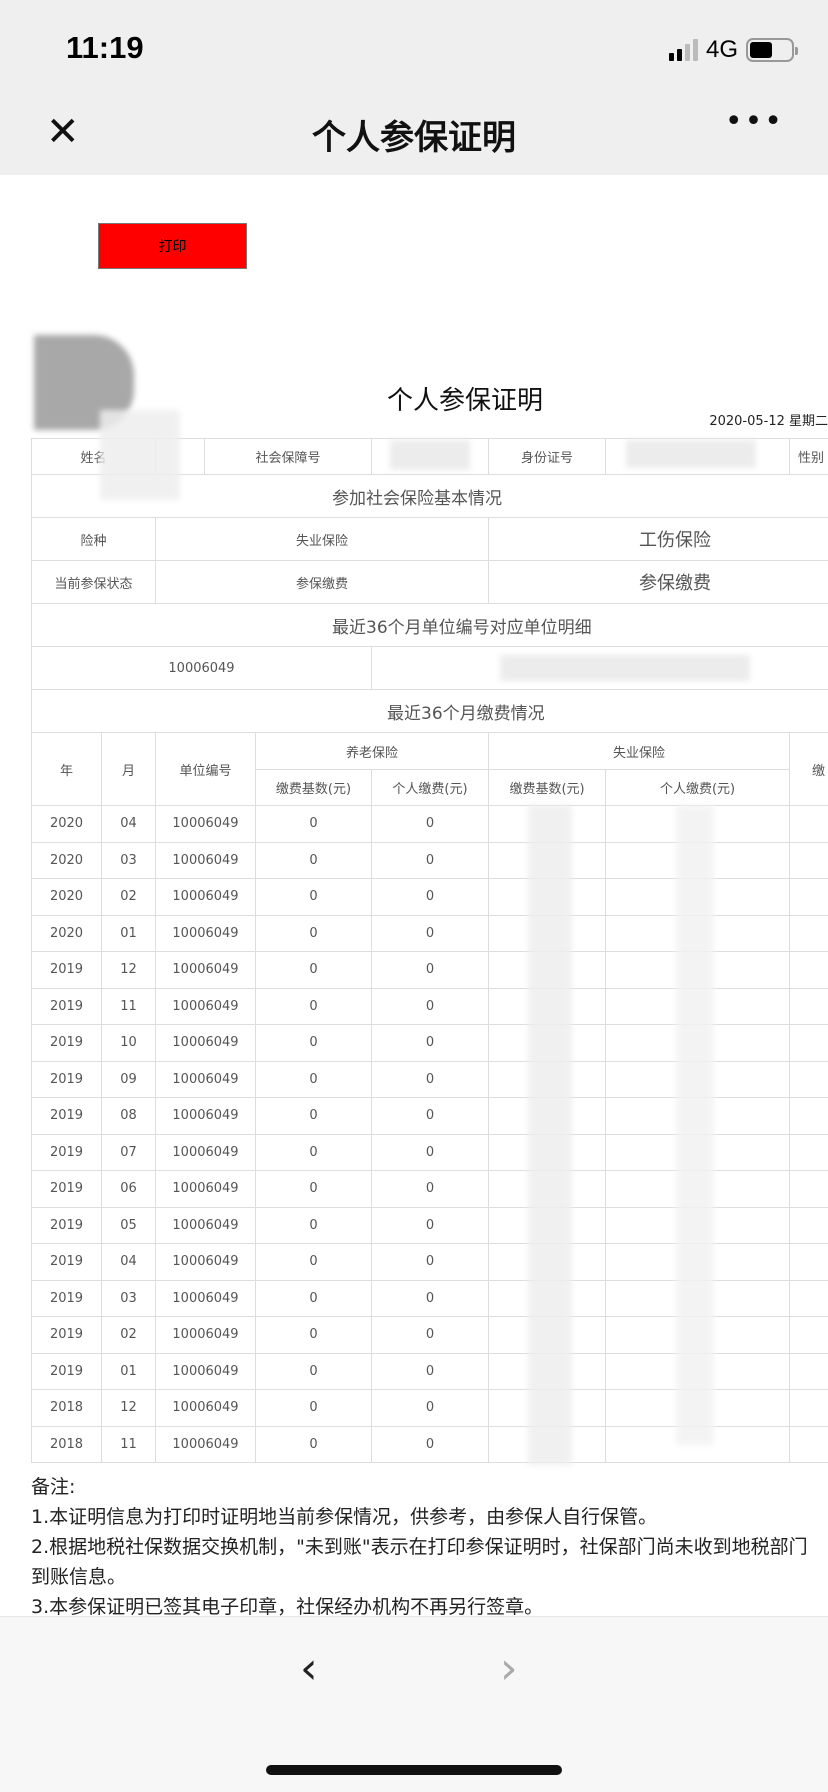 The image size is (828, 1792). I want to click on redacted-unemployment-base, so click(550, 1135).